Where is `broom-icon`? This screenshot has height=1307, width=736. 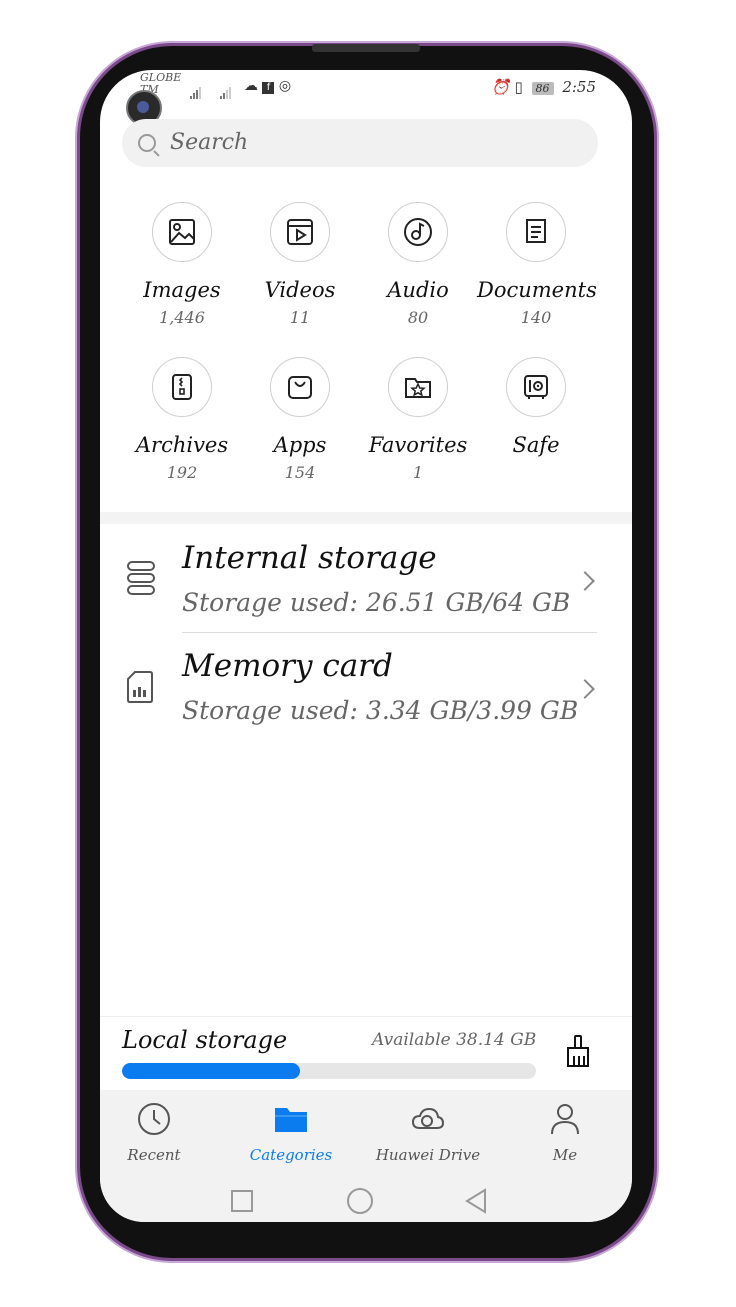 broom-icon is located at coordinates (578, 1054).